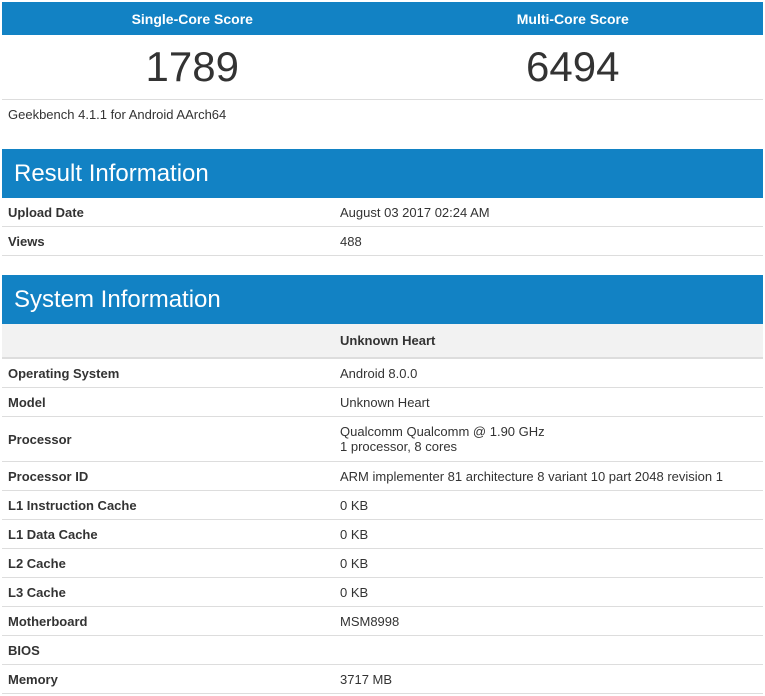  I want to click on table-row-upload-date: Upload Date August 03 2017 02:24 AM, so click(382, 212).